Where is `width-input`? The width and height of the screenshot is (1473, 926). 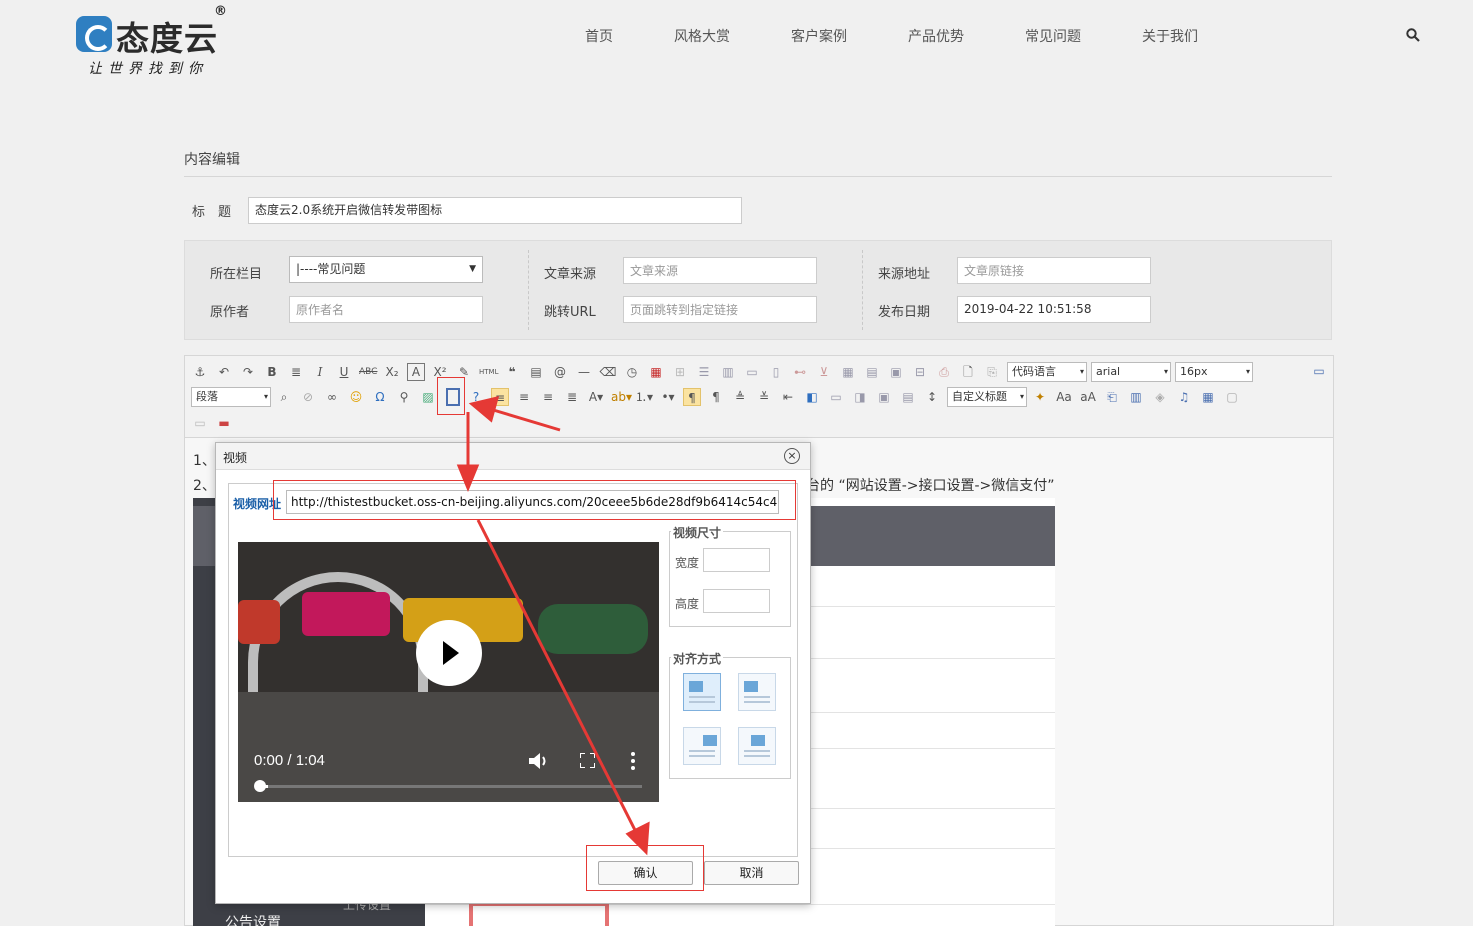 width-input is located at coordinates (736, 560).